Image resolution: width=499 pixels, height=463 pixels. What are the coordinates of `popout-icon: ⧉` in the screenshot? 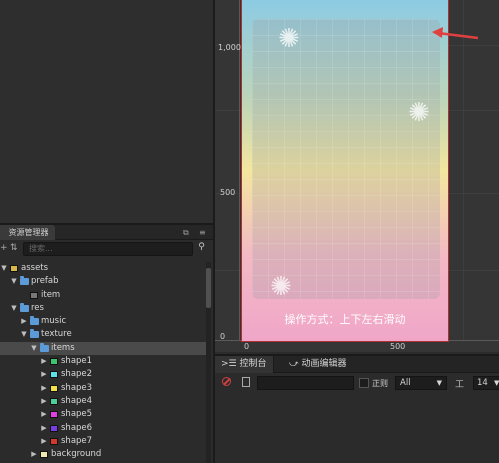 It's located at (186, 232).